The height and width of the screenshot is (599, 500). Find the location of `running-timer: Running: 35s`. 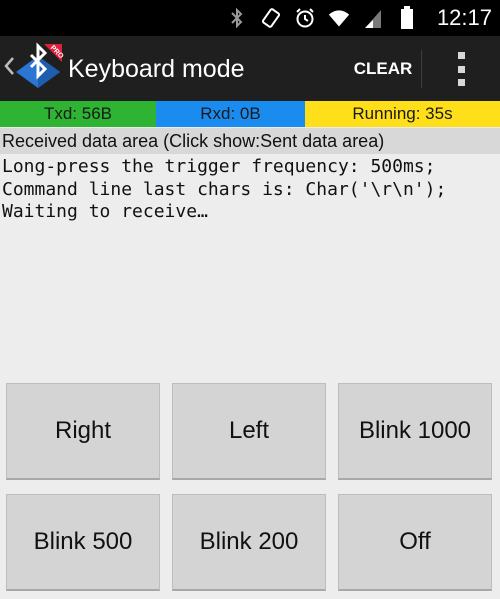

running-timer: Running: 35s is located at coordinates (402, 114).